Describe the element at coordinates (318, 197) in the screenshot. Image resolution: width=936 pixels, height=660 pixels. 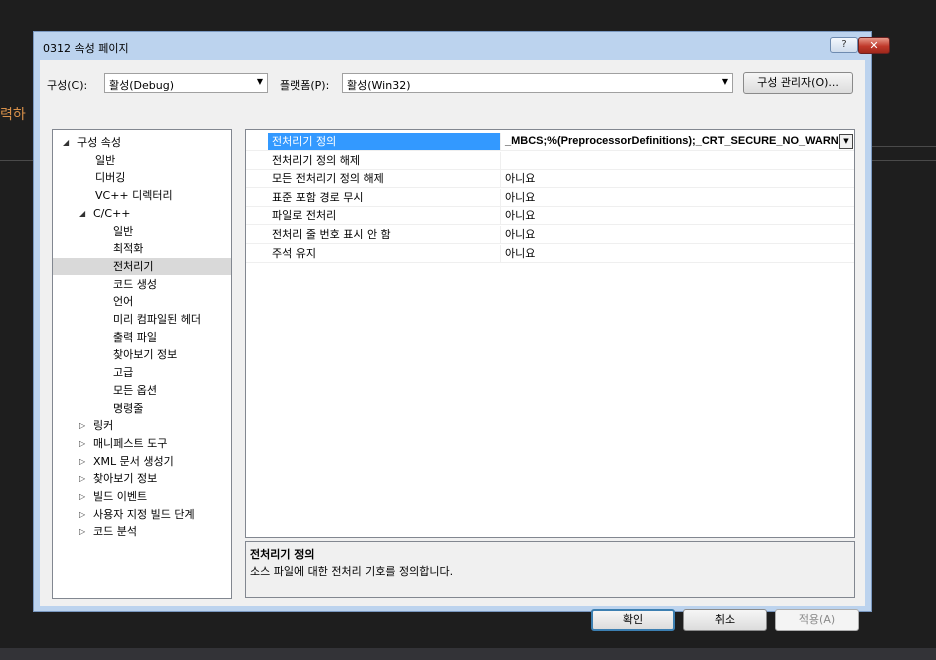
I see `property-name: 표준 포함 경로 무시` at that location.